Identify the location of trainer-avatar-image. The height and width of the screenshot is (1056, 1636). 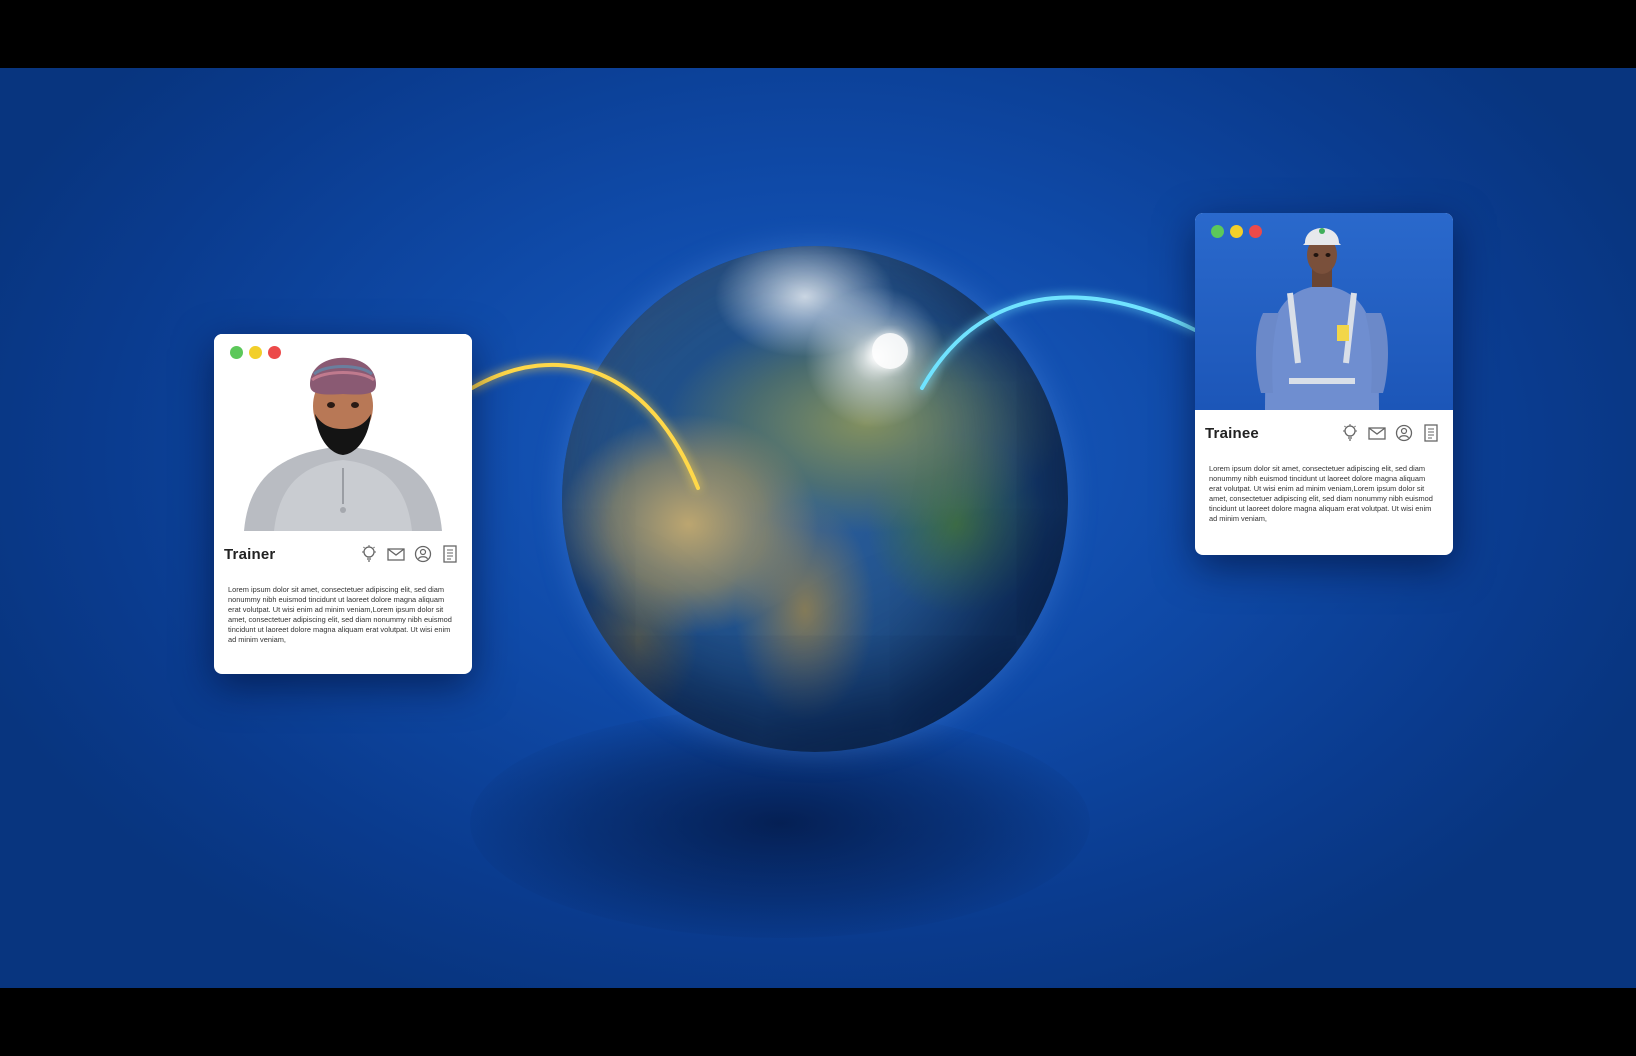
(343, 432).